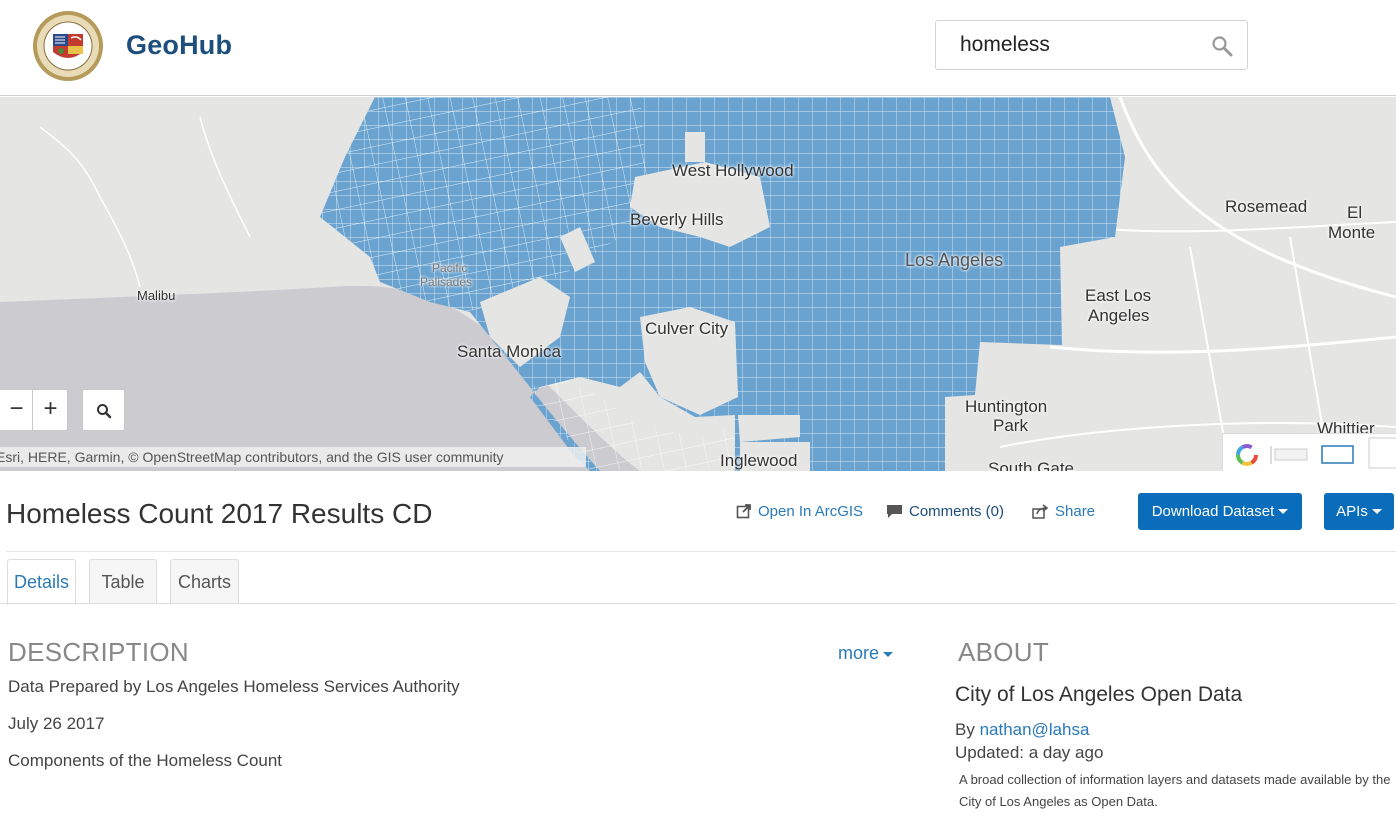  Describe the element at coordinates (1075, 511) in the screenshot. I see `share-label: Share` at that location.